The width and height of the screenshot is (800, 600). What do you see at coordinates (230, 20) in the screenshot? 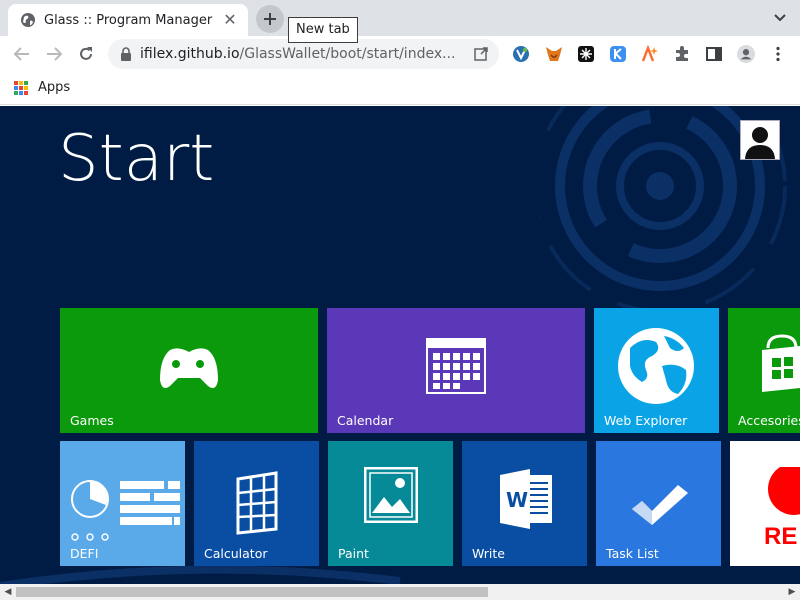
I see `close-tab-icon: ✕` at bounding box center [230, 20].